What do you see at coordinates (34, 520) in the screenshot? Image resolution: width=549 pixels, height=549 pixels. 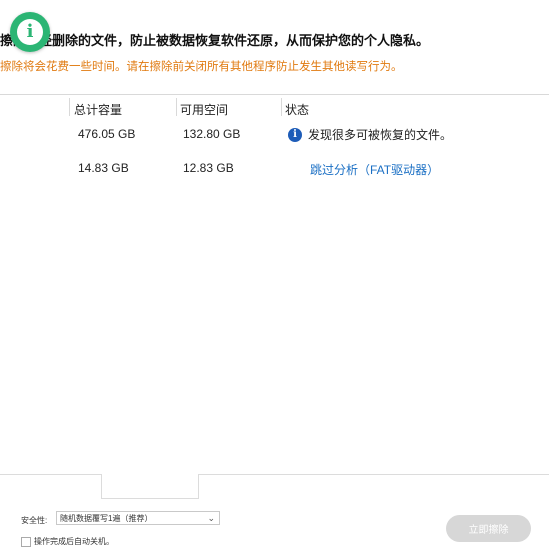 I see `security-label: 安全性:` at bounding box center [34, 520].